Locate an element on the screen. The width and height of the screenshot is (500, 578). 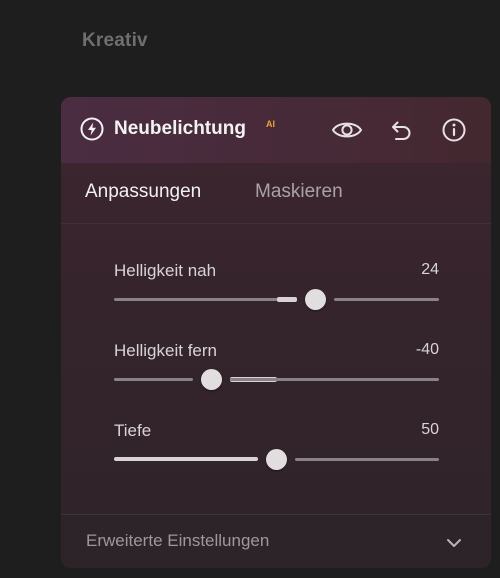
undo-icon is located at coordinates (400, 130).